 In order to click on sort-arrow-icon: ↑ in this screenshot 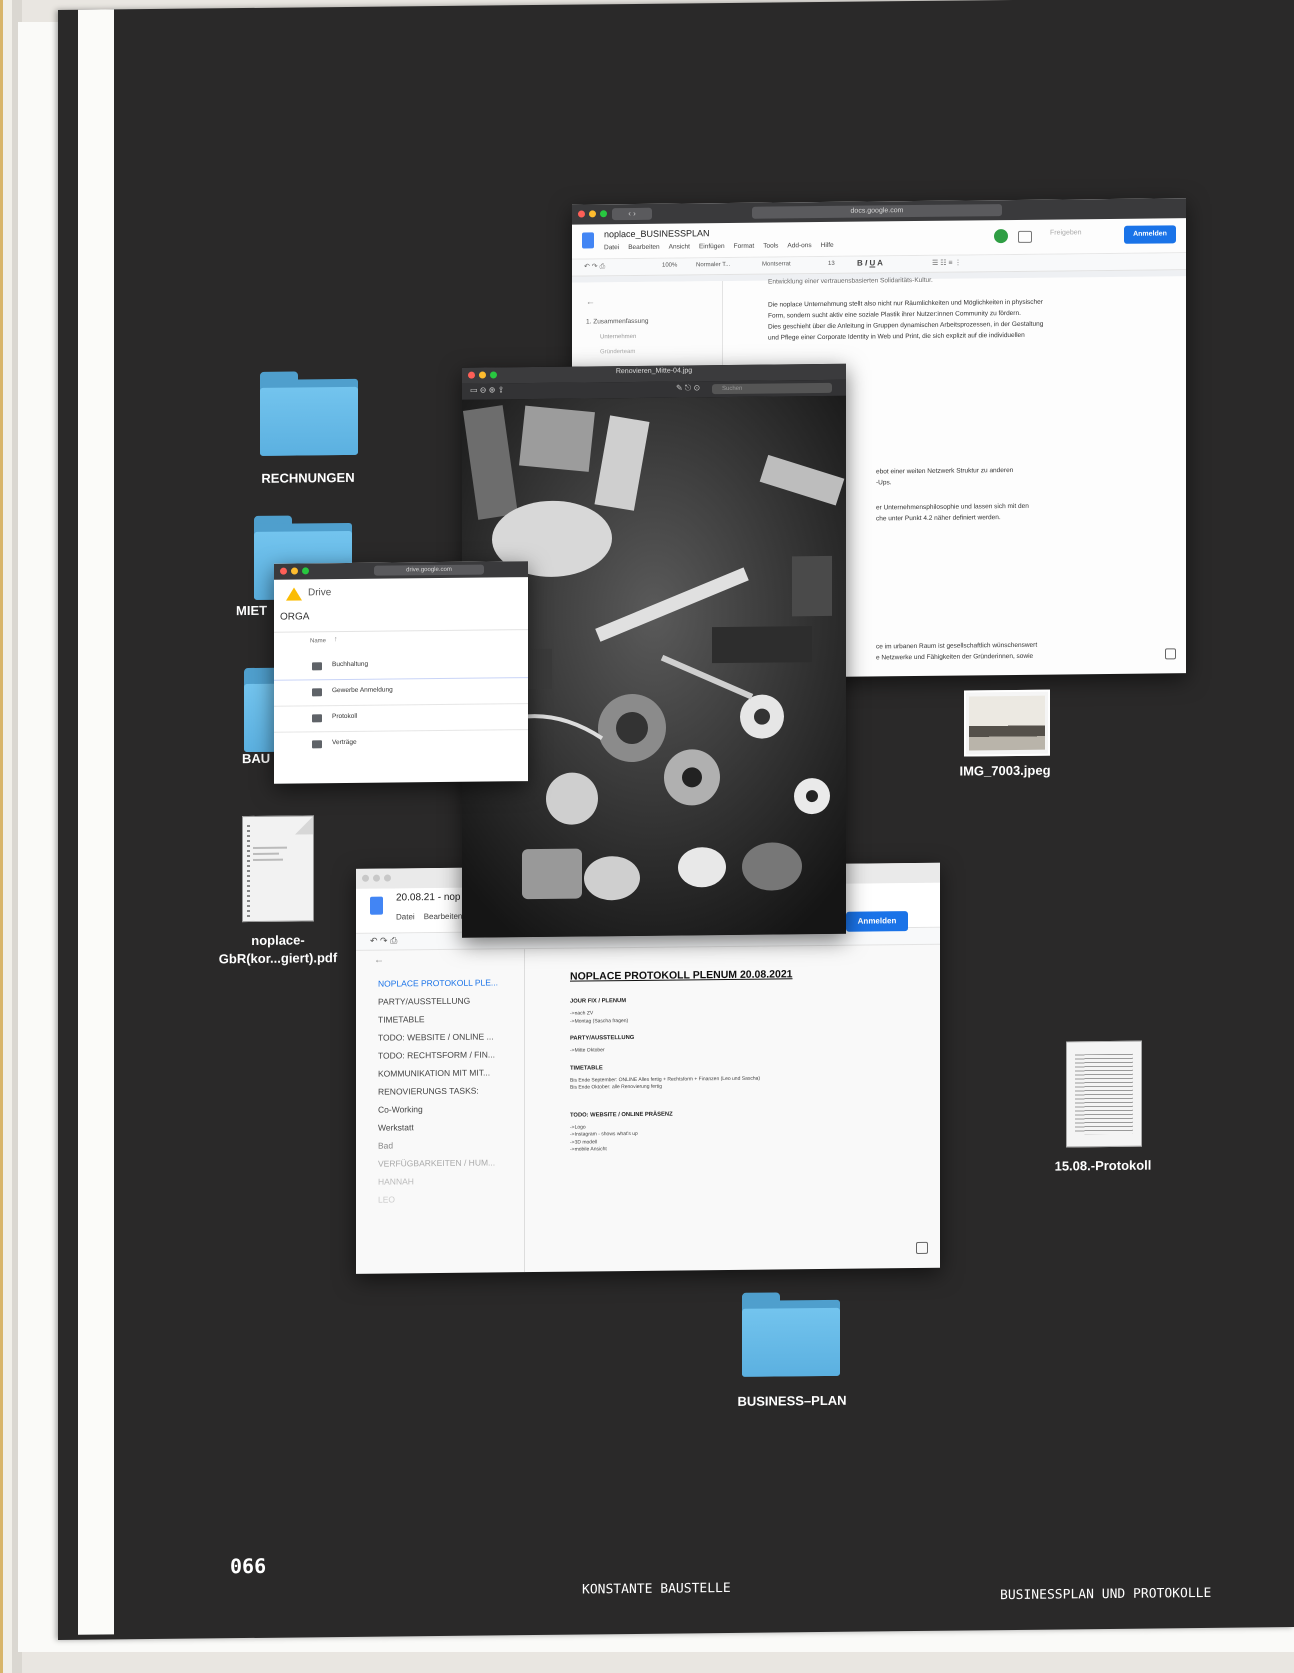, I will do `click(336, 639)`.